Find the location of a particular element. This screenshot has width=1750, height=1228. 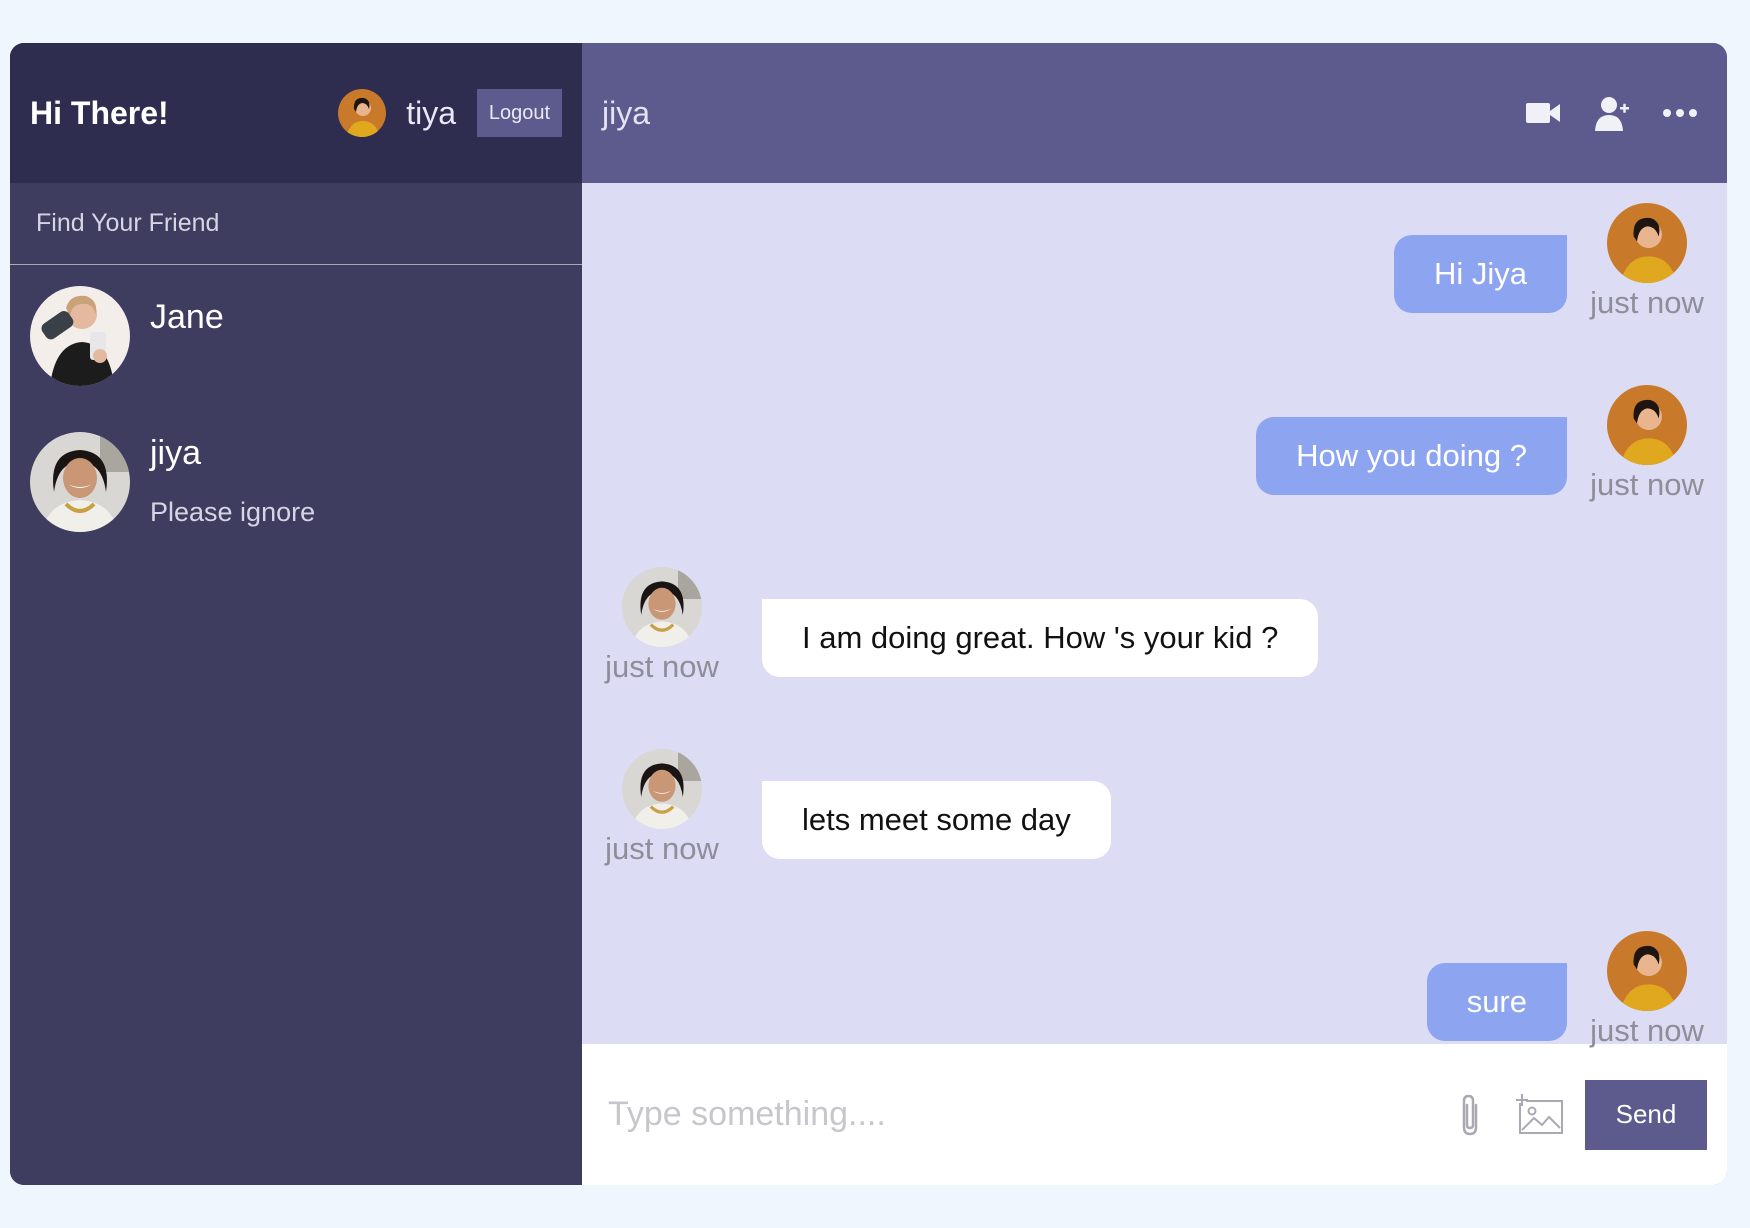

video-camera-icon is located at coordinates (1544, 113).